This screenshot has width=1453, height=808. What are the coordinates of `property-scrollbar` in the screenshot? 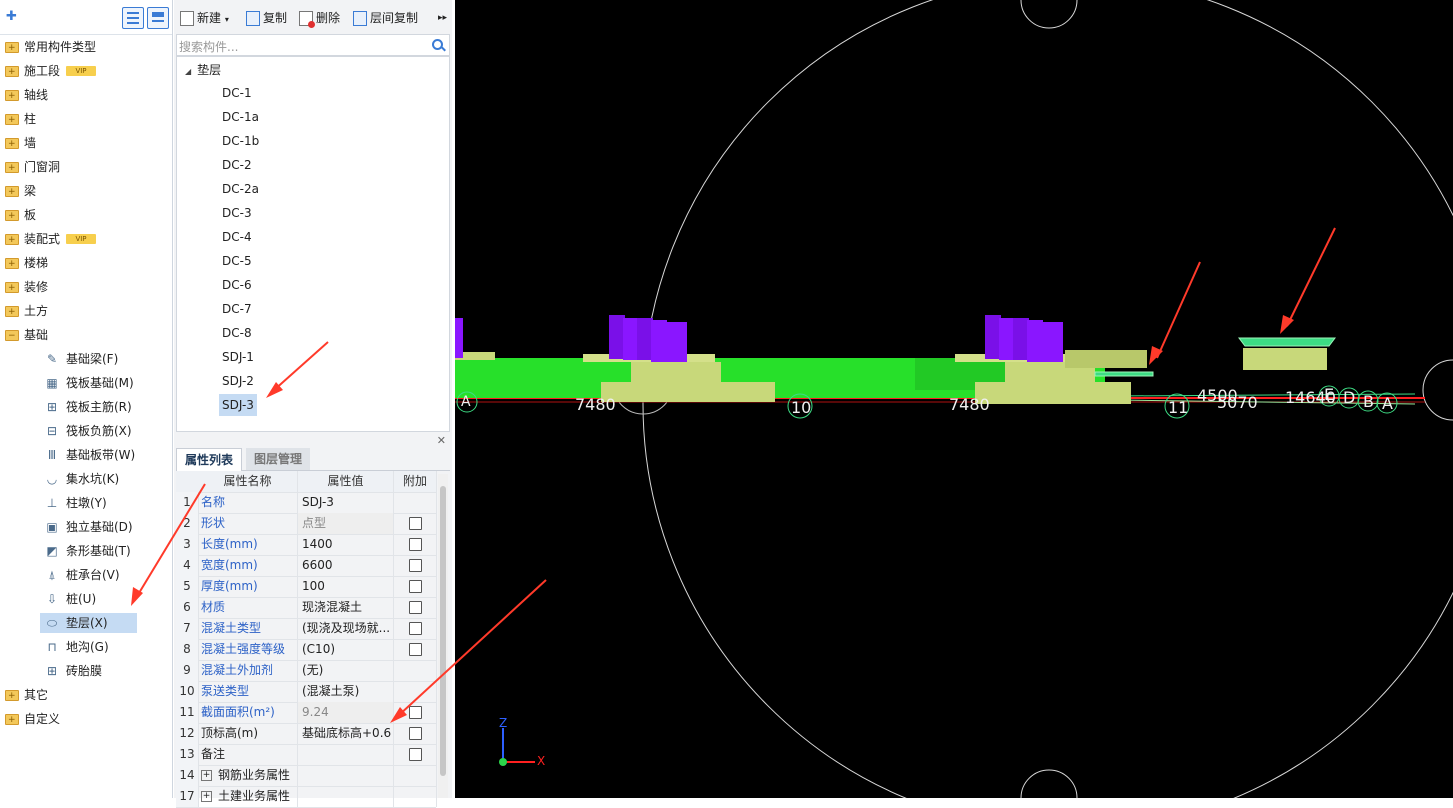 It's located at (443, 636).